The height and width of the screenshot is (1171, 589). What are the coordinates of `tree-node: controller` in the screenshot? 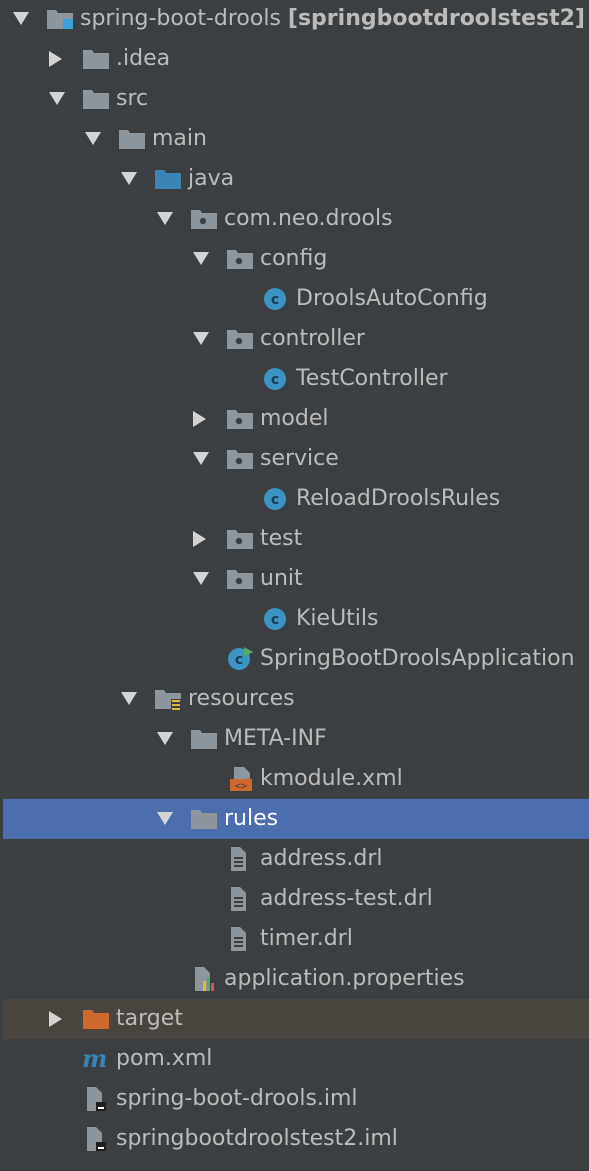 It's located at (296, 339).